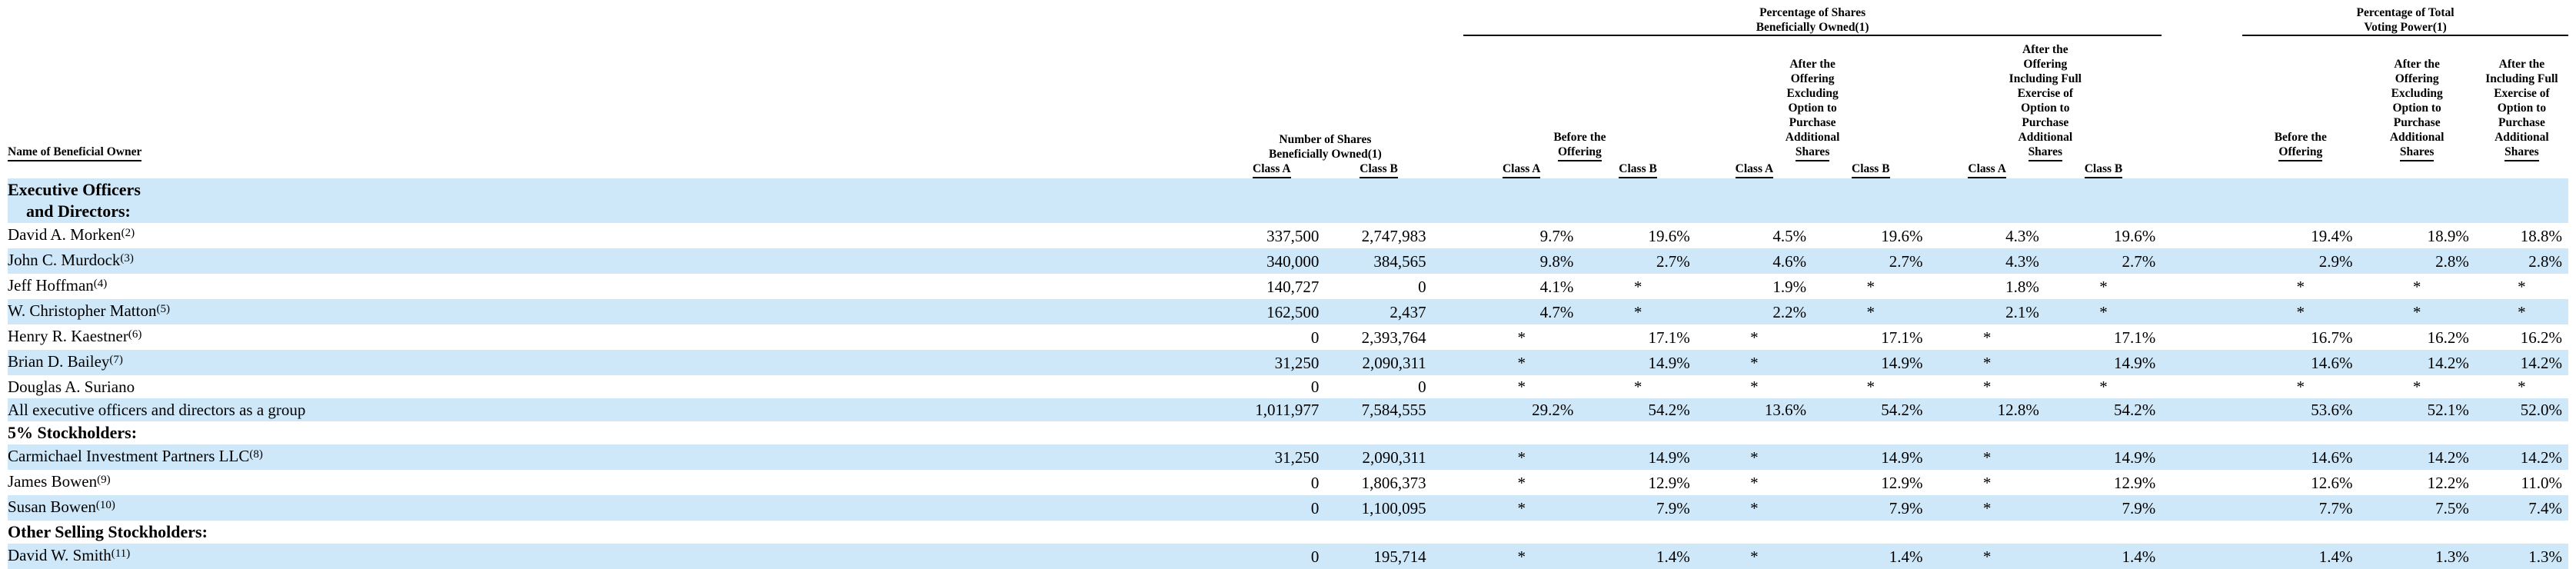 The image size is (2576, 569). Describe the element at coordinates (104, 480) in the screenshot. I see `footnote-ref: (9)` at that location.